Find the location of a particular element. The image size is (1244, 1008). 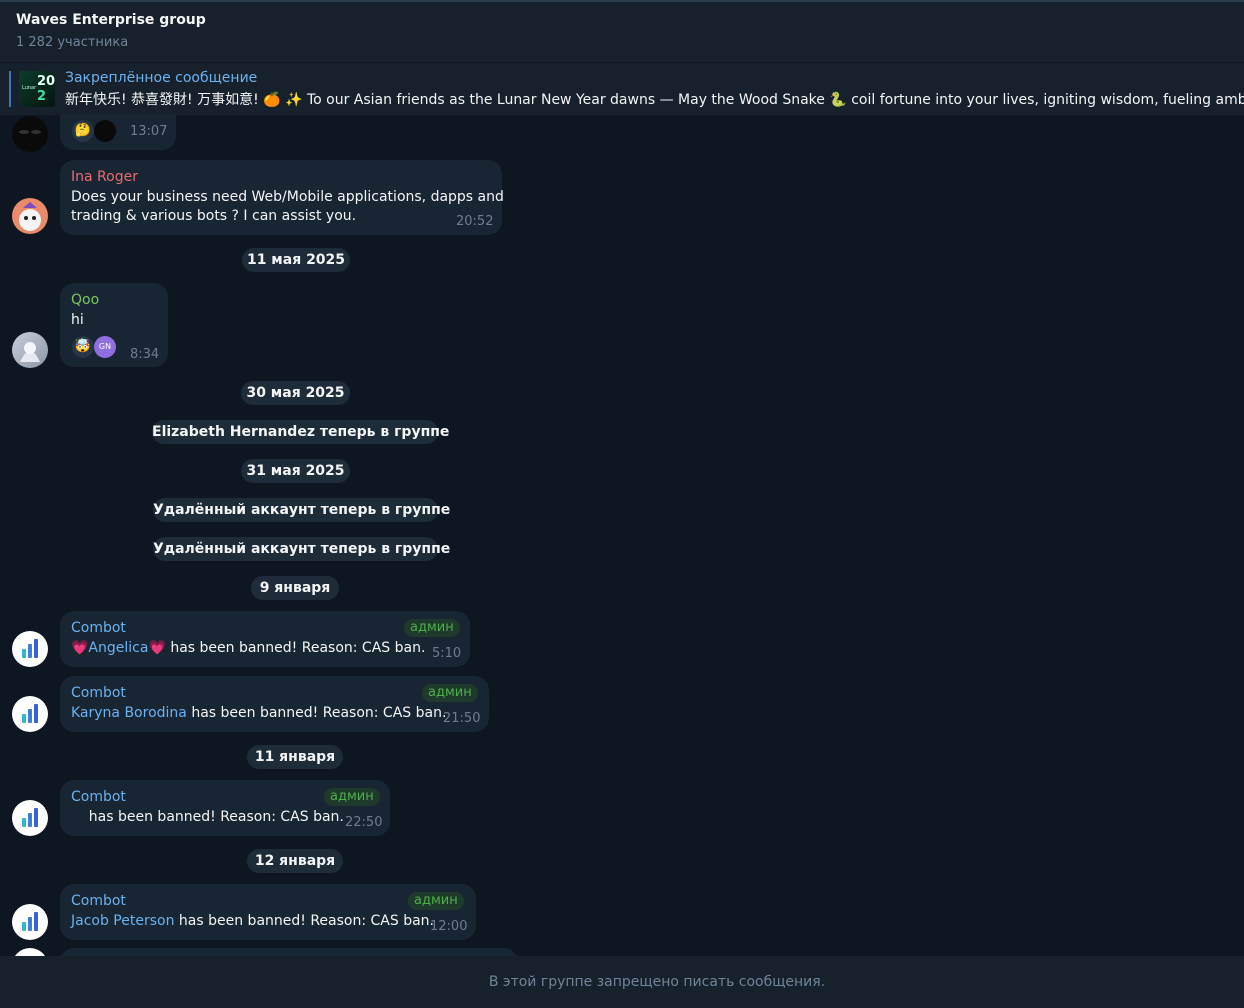

thumbnail-caption: Lunar is located at coordinates (29, 88).